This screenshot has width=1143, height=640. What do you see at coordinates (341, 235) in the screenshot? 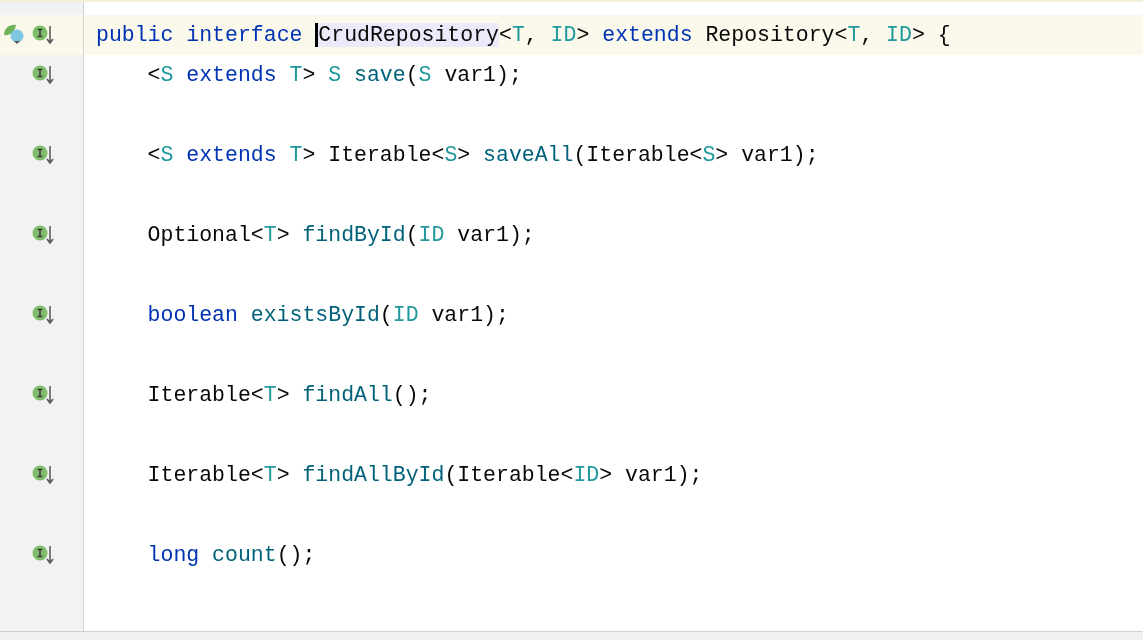
I see `code-line: Optional<T> findById(ID var1);` at bounding box center [341, 235].